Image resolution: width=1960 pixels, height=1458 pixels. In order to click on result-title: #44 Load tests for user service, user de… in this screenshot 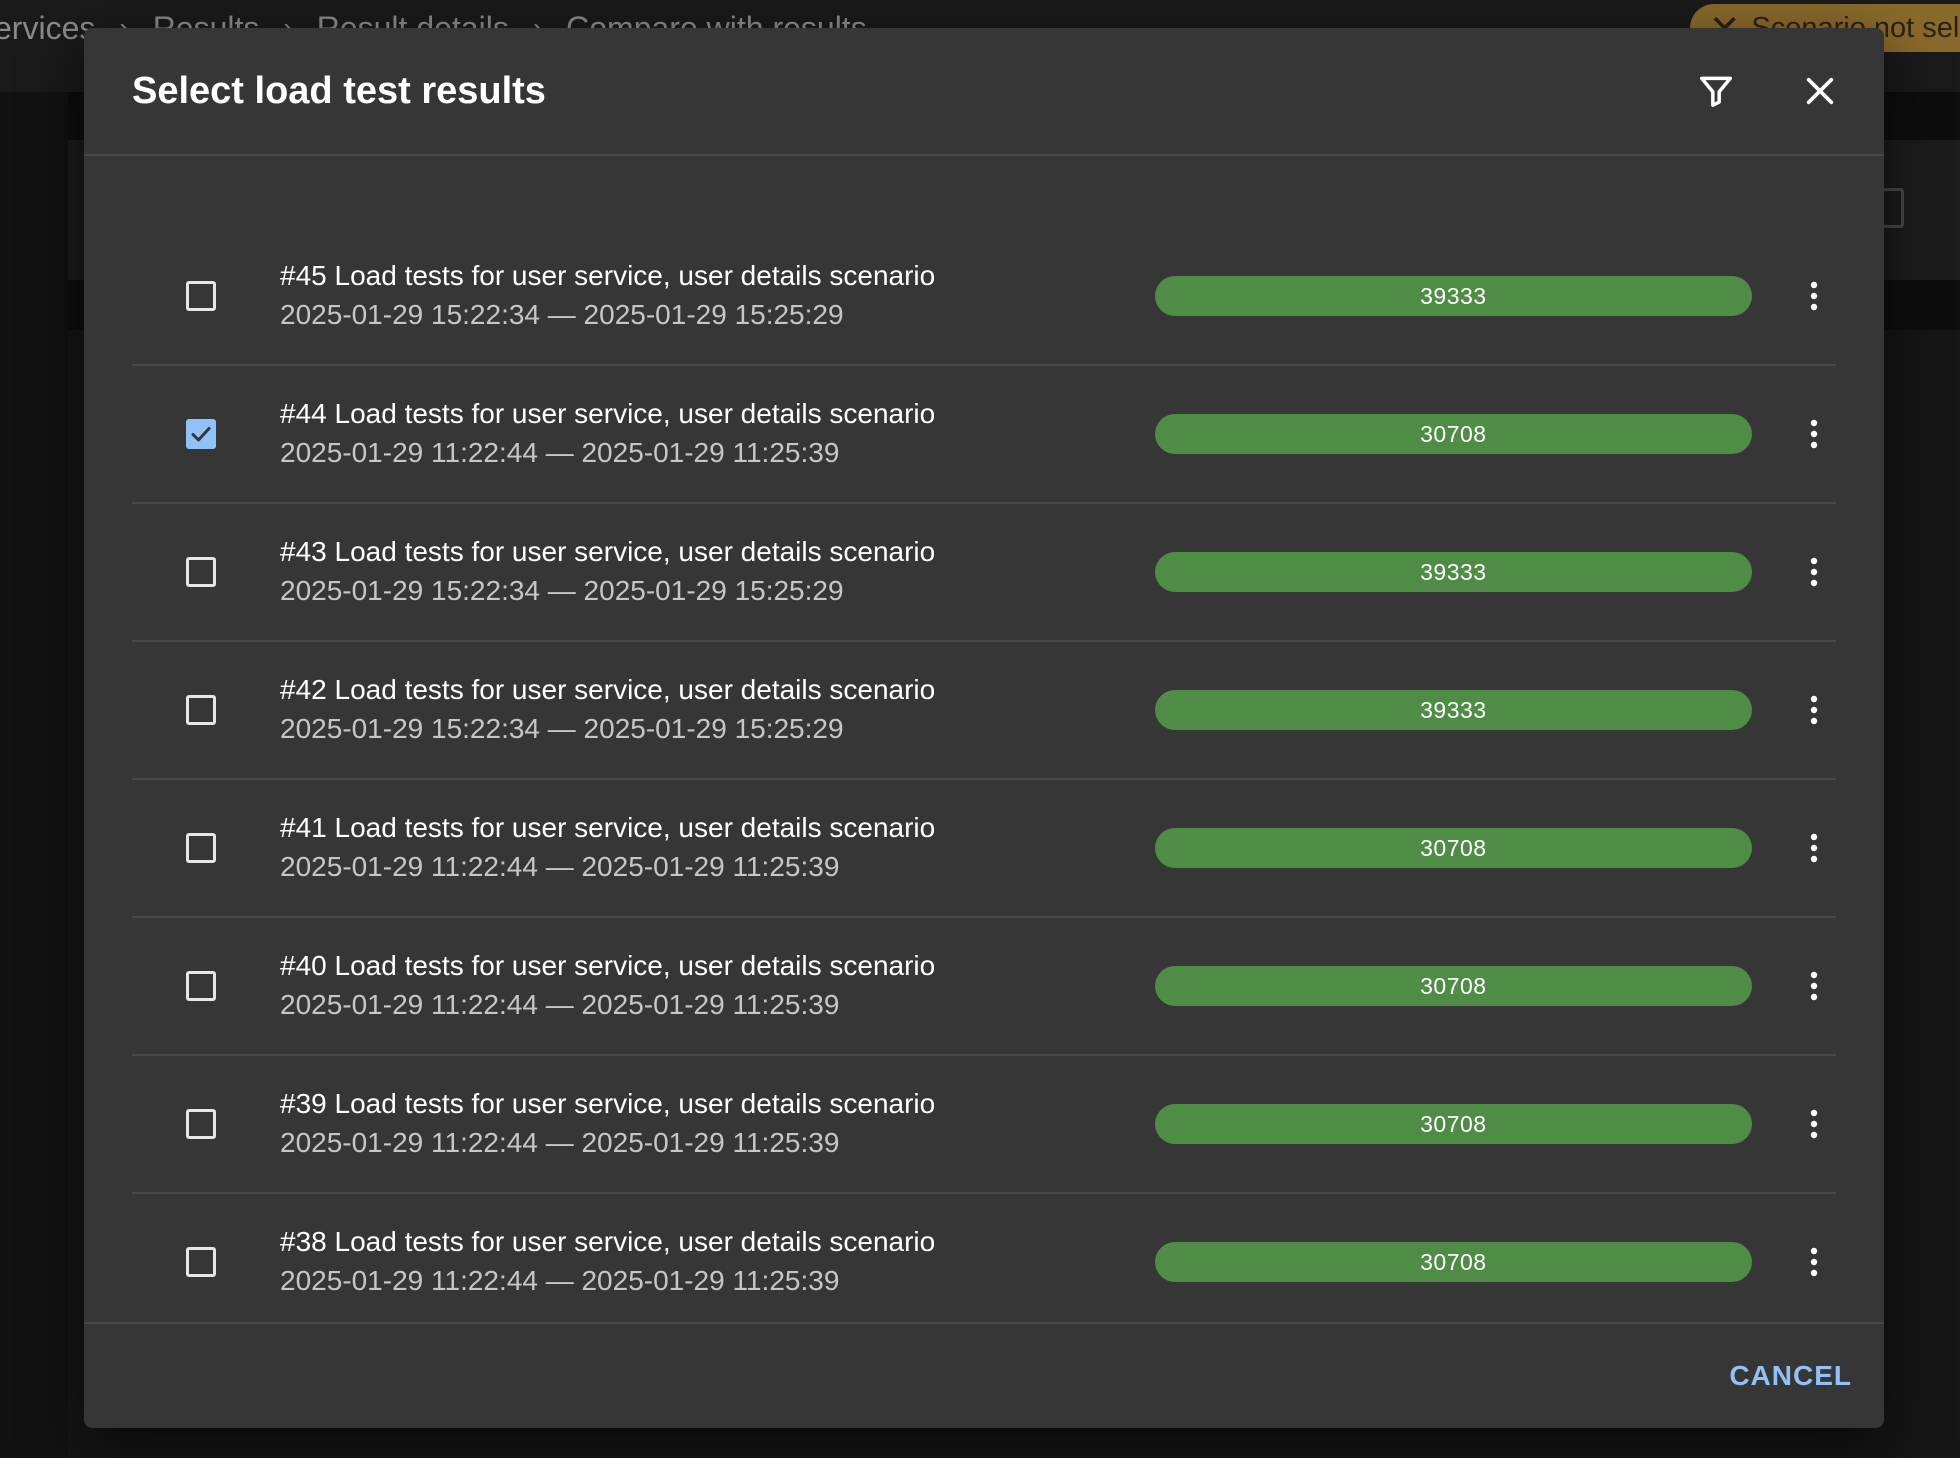, I will do `click(608, 413)`.